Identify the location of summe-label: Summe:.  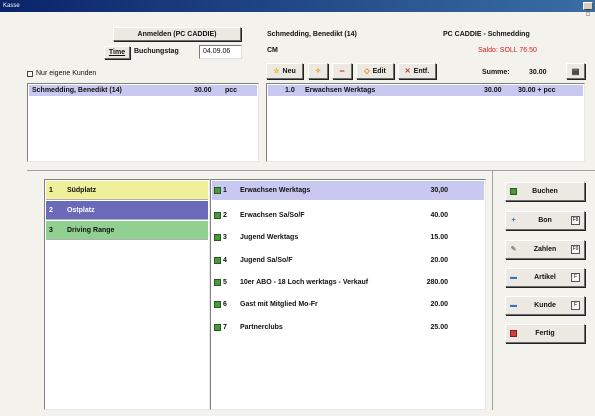
(496, 72).